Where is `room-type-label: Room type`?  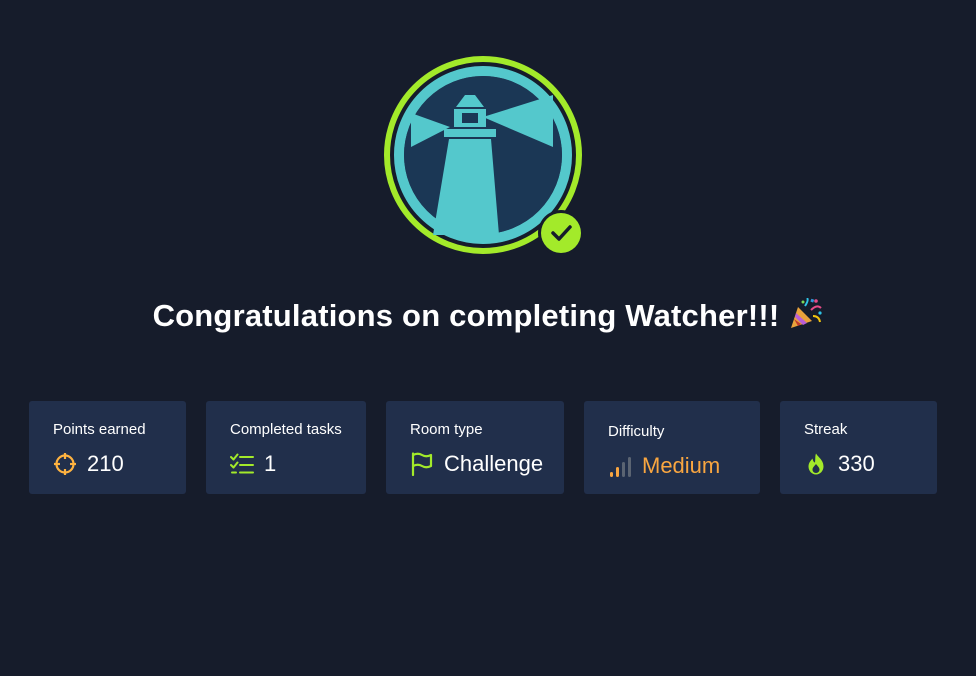
room-type-label: Room type is located at coordinates (446, 429).